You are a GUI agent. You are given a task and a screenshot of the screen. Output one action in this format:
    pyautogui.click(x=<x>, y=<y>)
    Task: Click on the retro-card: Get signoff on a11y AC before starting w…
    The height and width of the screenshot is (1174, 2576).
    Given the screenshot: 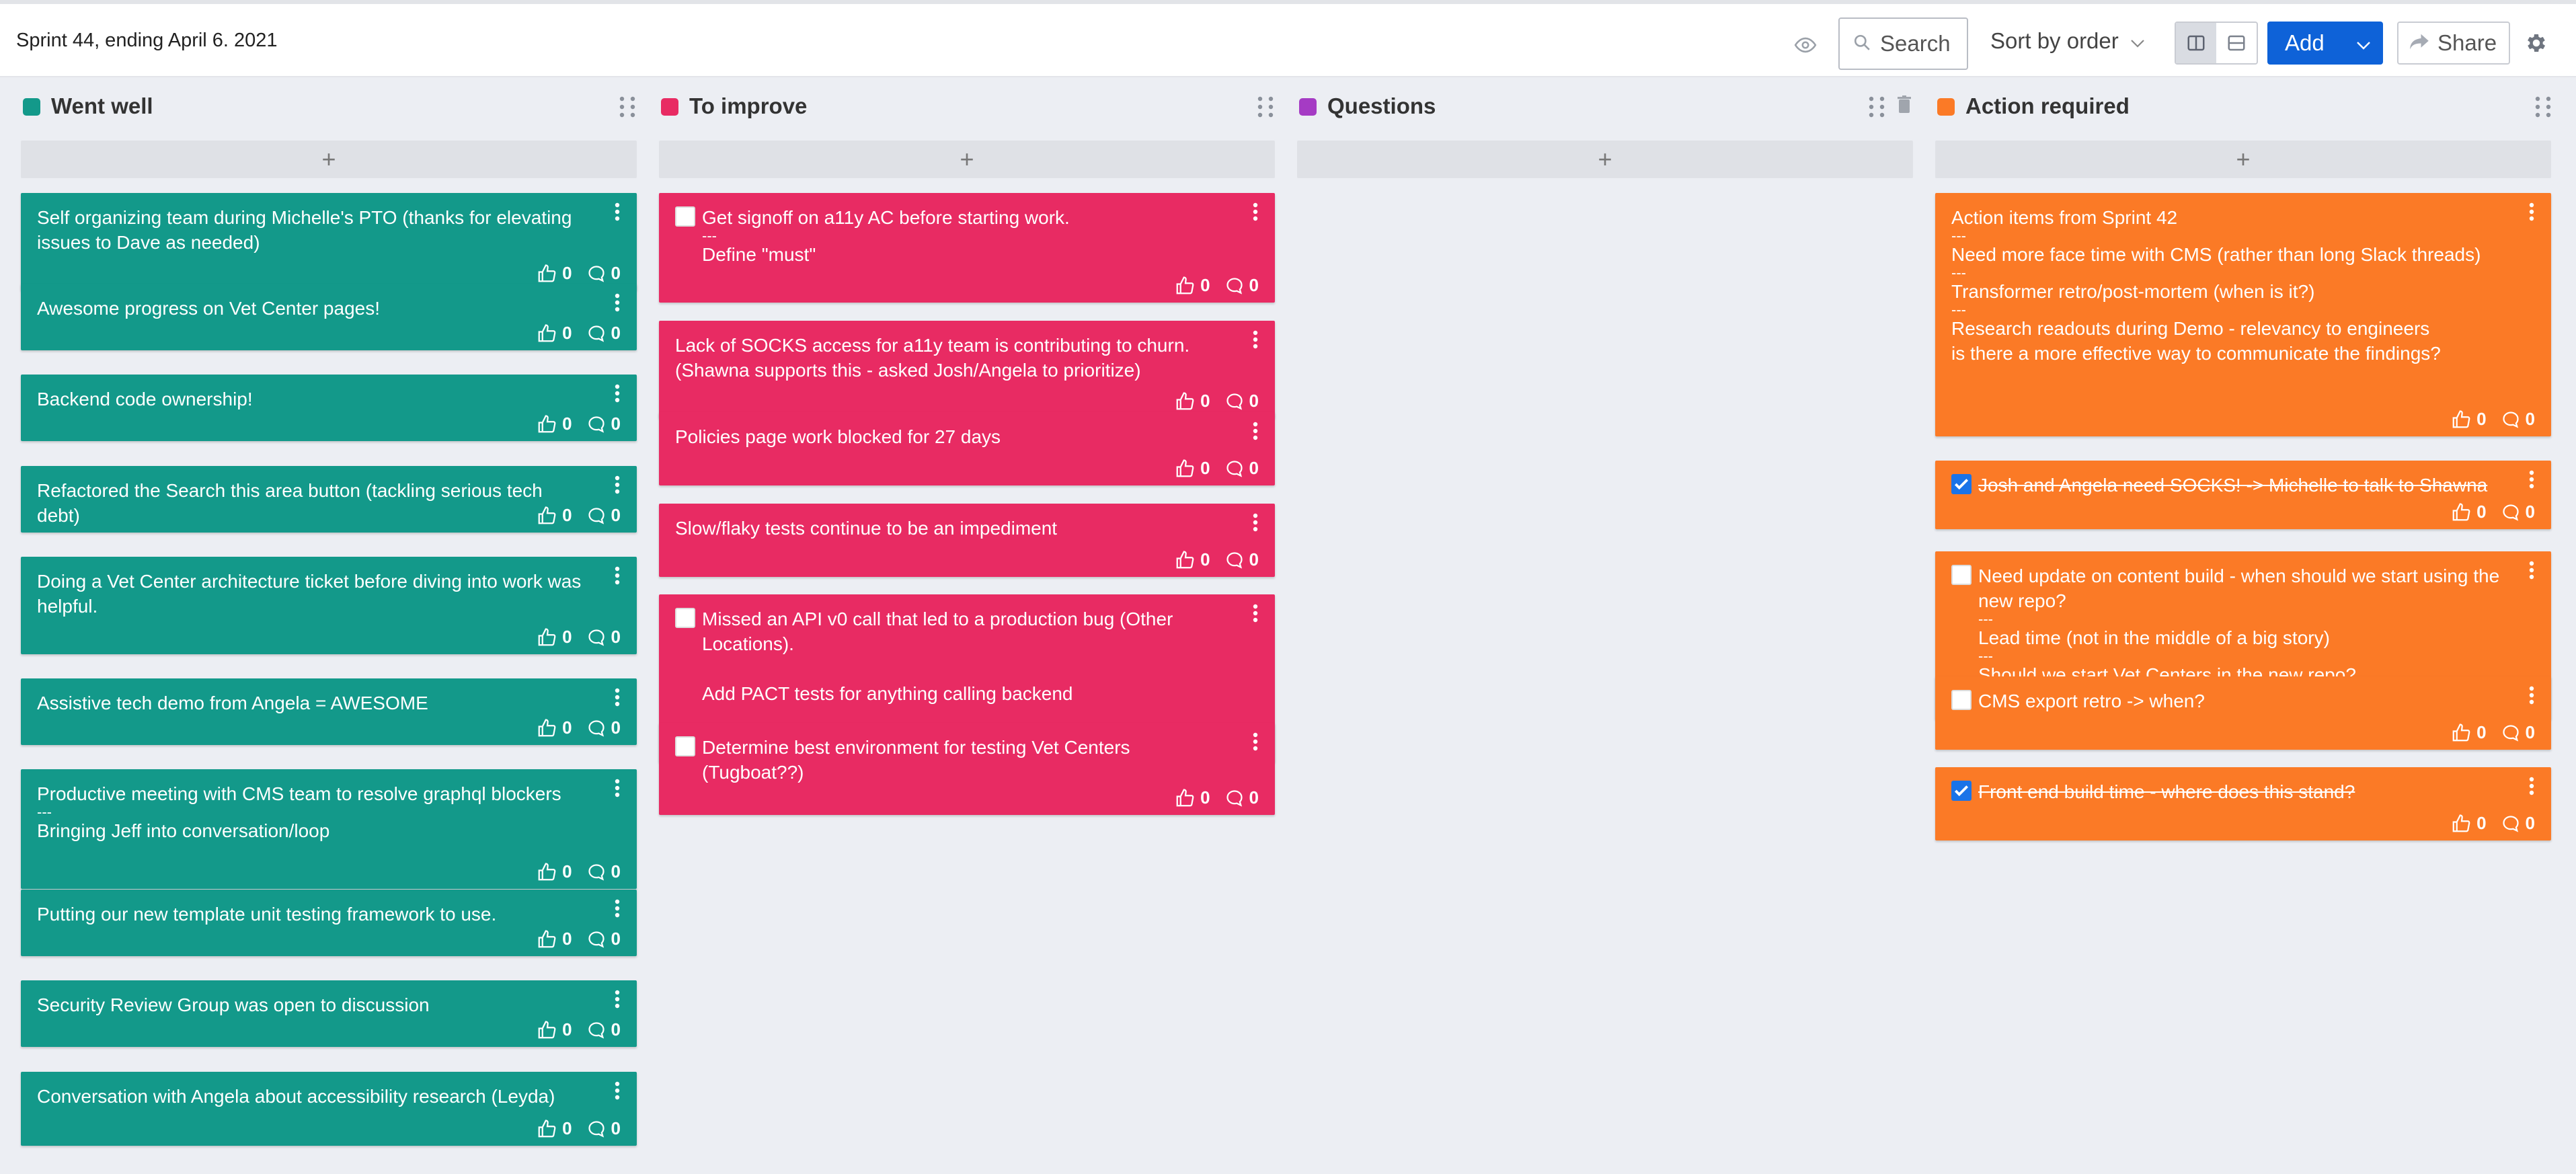 What is the action you would take?
    pyautogui.click(x=967, y=248)
    